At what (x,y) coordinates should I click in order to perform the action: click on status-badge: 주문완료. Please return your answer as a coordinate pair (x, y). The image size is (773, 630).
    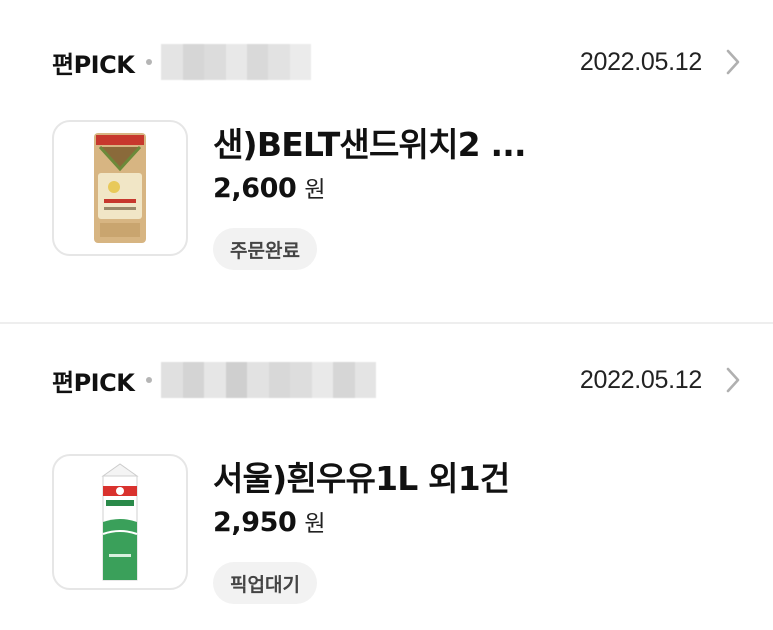
    Looking at the image, I should click on (265, 249).